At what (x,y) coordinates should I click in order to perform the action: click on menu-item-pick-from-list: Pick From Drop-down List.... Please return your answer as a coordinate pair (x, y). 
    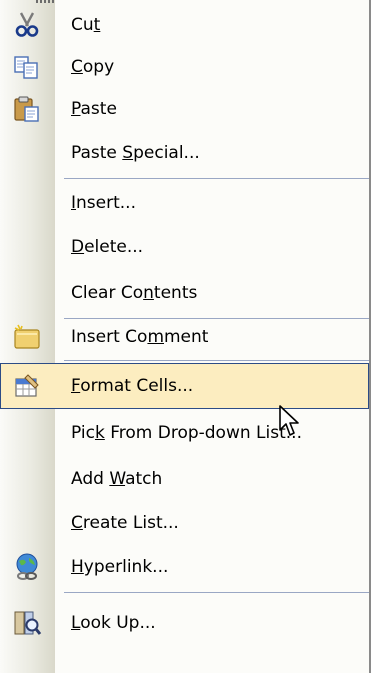
    Looking at the image, I should click on (184, 433).